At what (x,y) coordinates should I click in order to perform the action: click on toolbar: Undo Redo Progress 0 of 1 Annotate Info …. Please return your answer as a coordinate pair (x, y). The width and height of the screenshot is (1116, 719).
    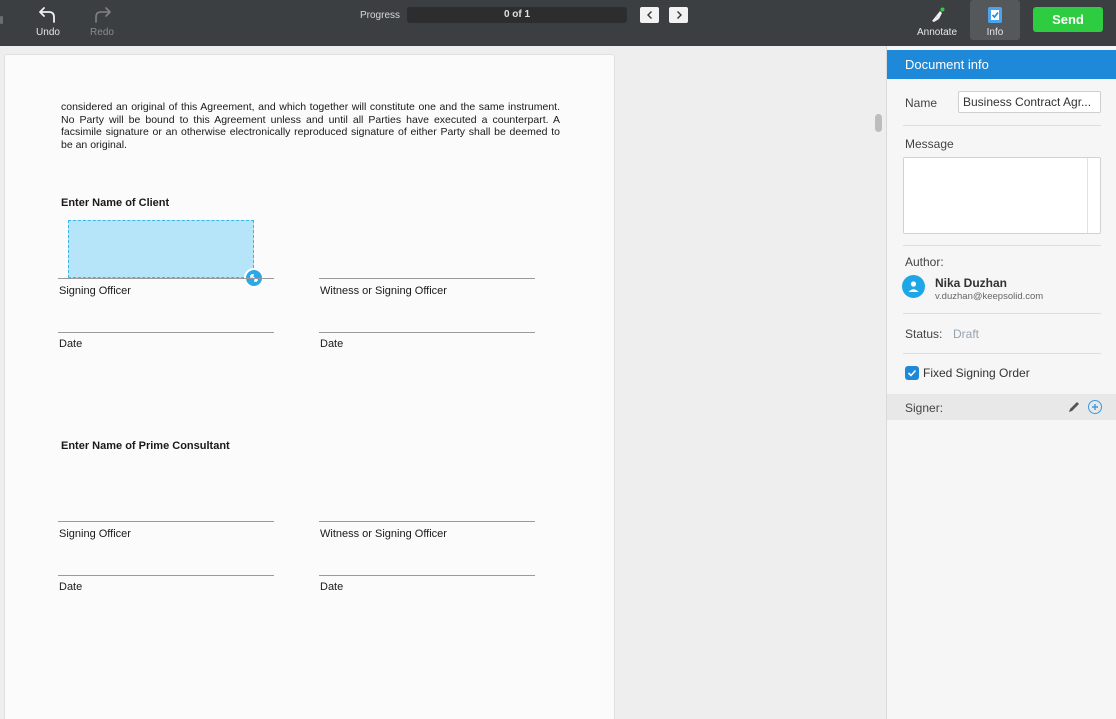
    Looking at the image, I should click on (558, 23).